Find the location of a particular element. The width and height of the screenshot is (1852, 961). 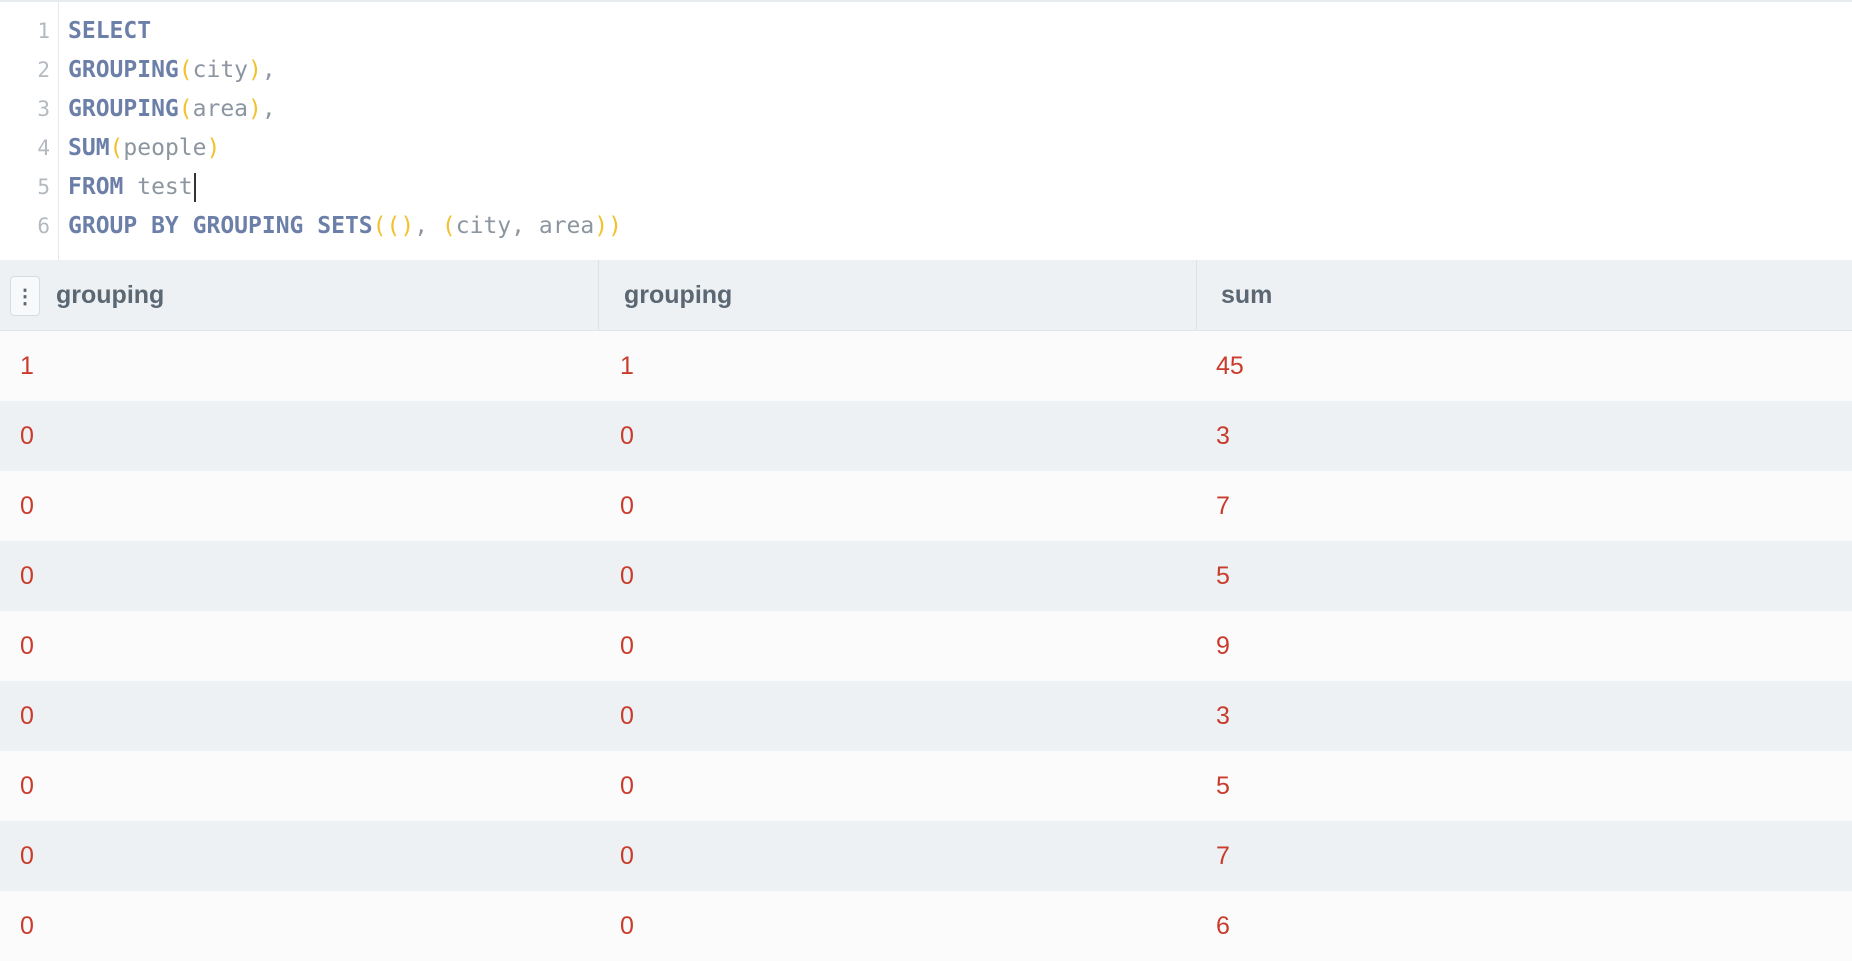

sql-token: test is located at coordinates (158, 187).